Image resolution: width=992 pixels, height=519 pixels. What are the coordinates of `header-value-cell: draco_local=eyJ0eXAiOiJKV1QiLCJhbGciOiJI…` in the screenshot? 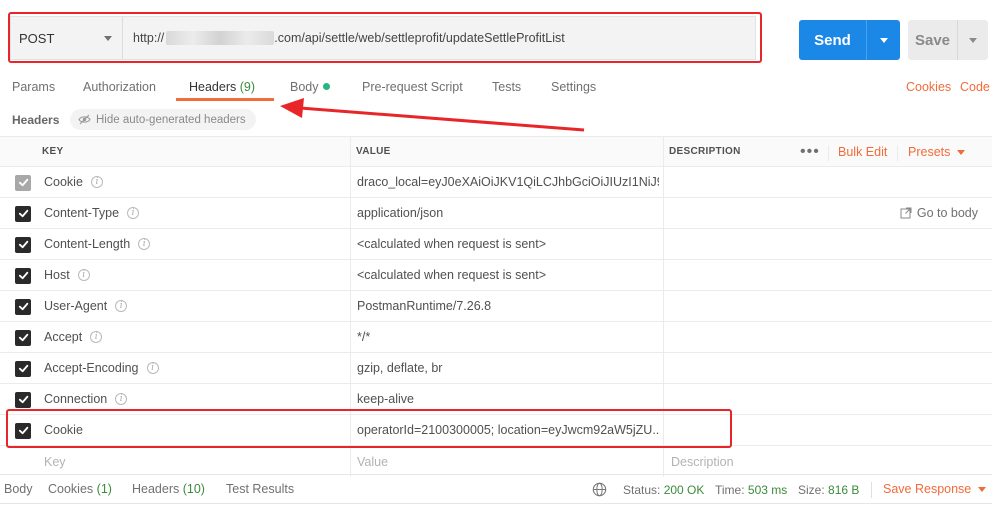 It's located at (508, 182).